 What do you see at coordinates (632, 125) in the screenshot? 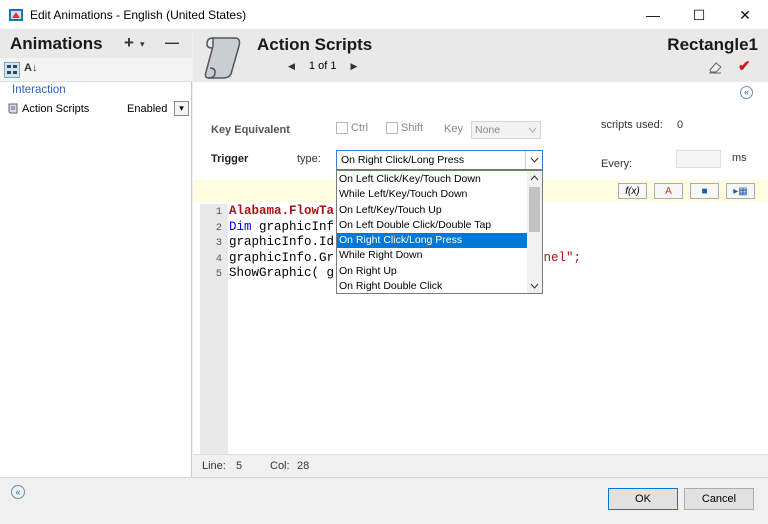
I see `scripts-used-label: scripts used:` at bounding box center [632, 125].